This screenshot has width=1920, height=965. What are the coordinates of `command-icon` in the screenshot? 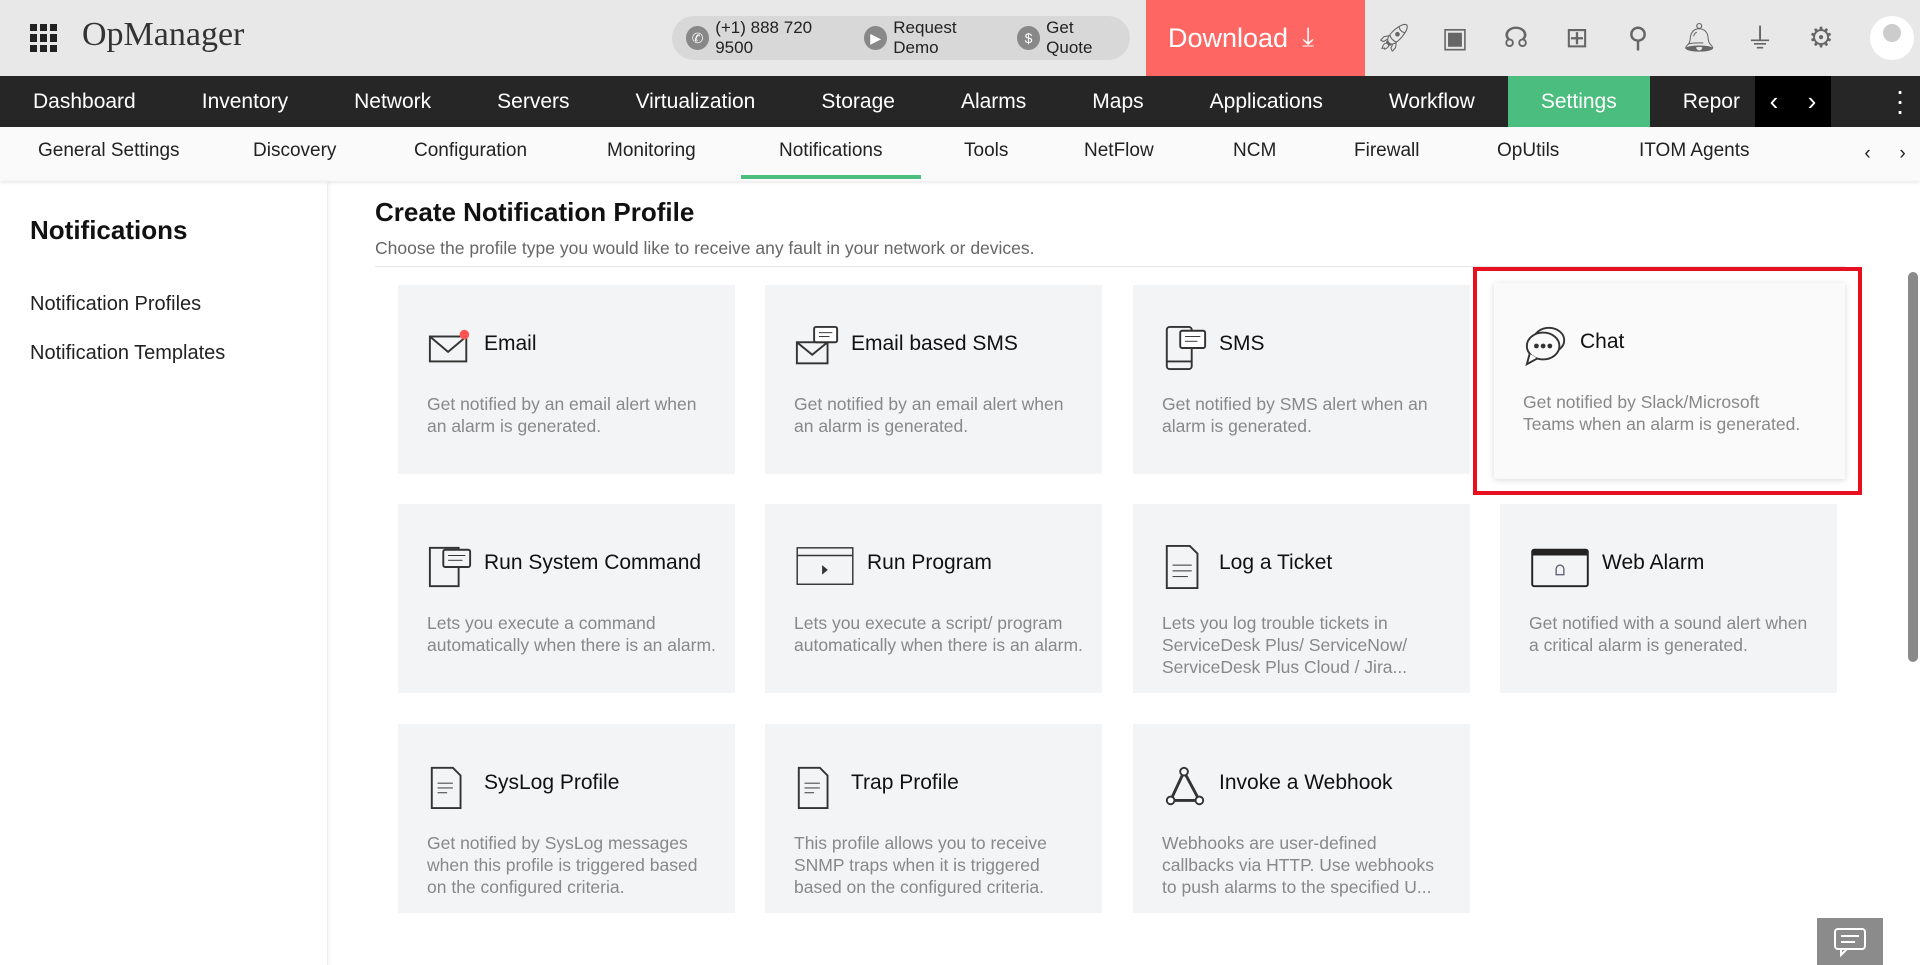 It's located at (450, 567).